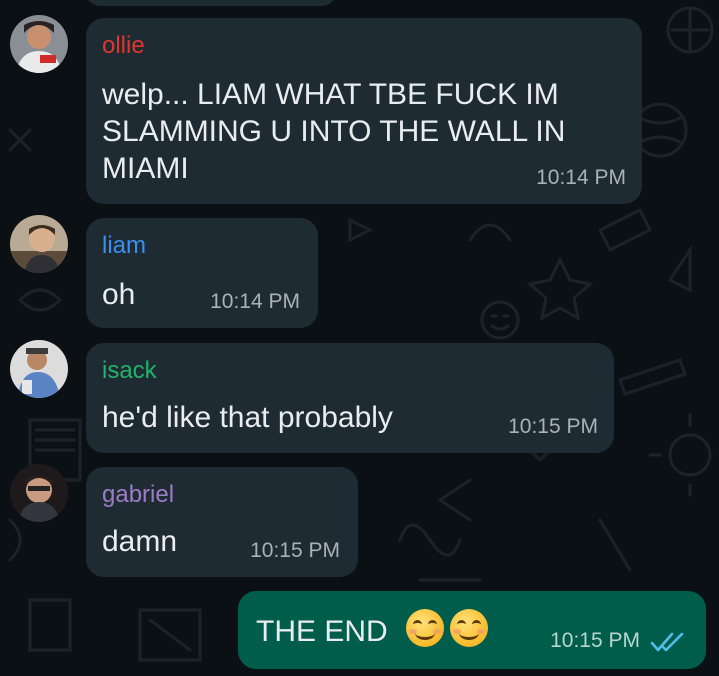 The height and width of the screenshot is (676, 719). Describe the element at coordinates (211, 3) in the screenshot. I see `previous-message-bubble` at that location.